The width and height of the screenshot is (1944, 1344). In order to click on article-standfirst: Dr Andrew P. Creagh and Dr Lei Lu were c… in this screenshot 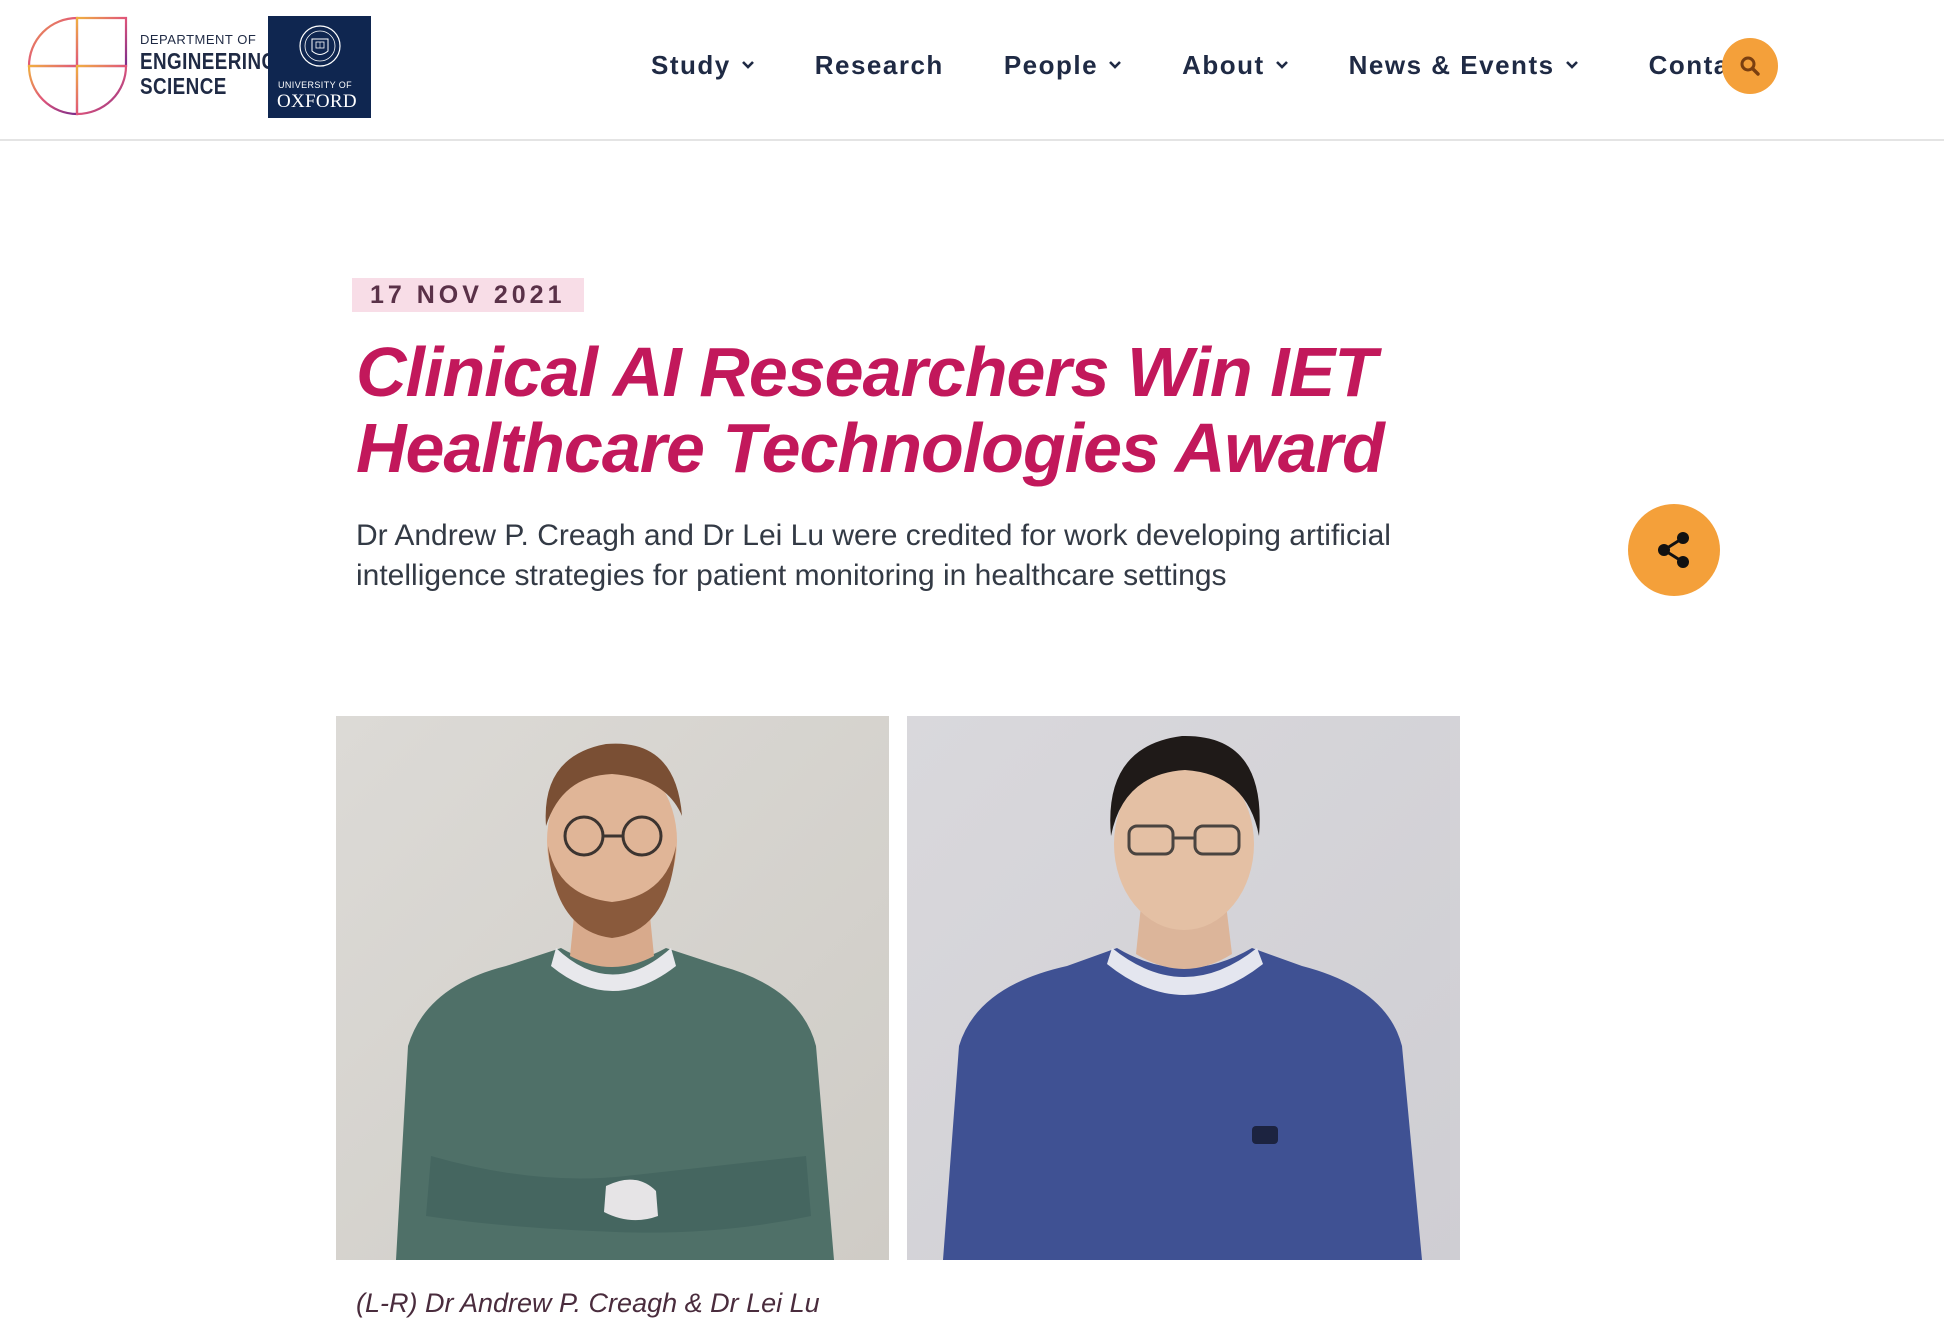, I will do `click(873, 555)`.